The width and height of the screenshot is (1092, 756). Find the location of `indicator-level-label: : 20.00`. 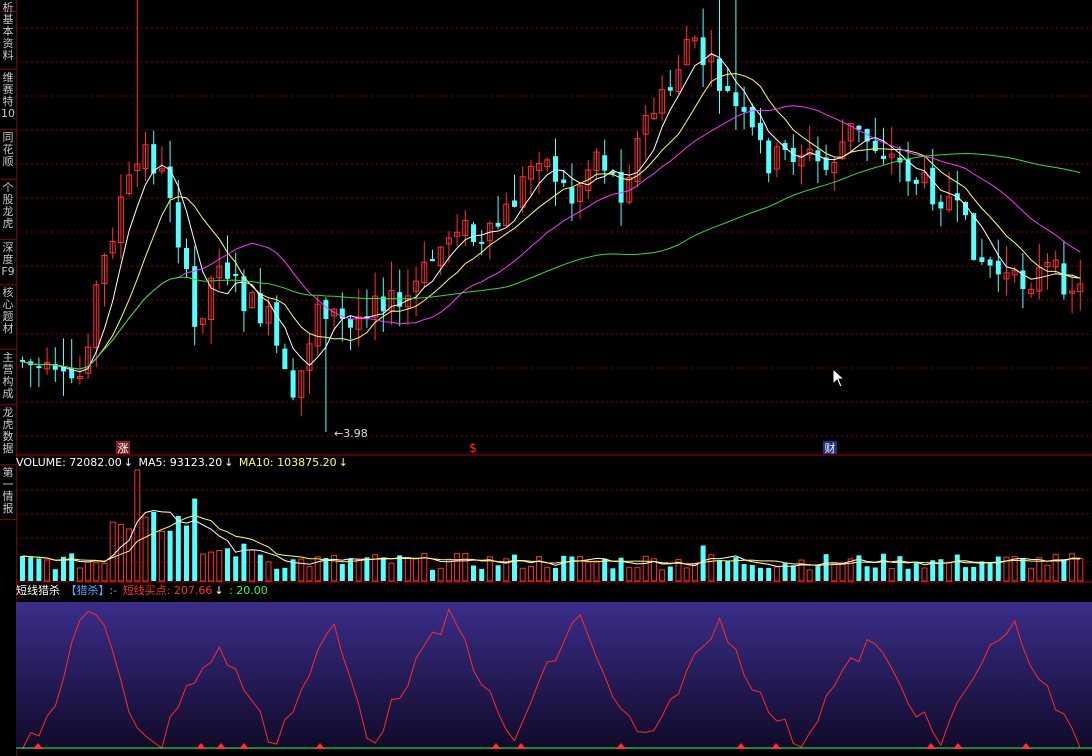

indicator-level-label: : 20.00 is located at coordinates (248, 590).